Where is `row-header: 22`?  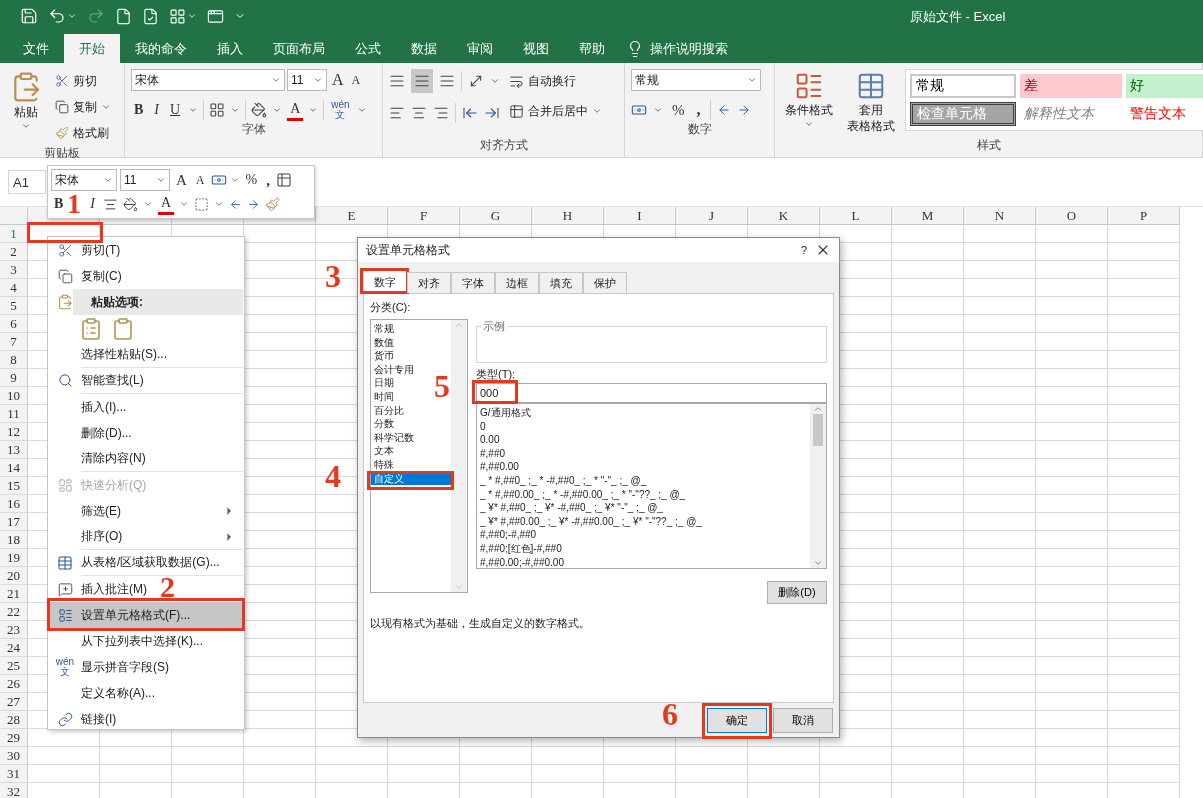 row-header: 22 is located at coordinates (14, 612).